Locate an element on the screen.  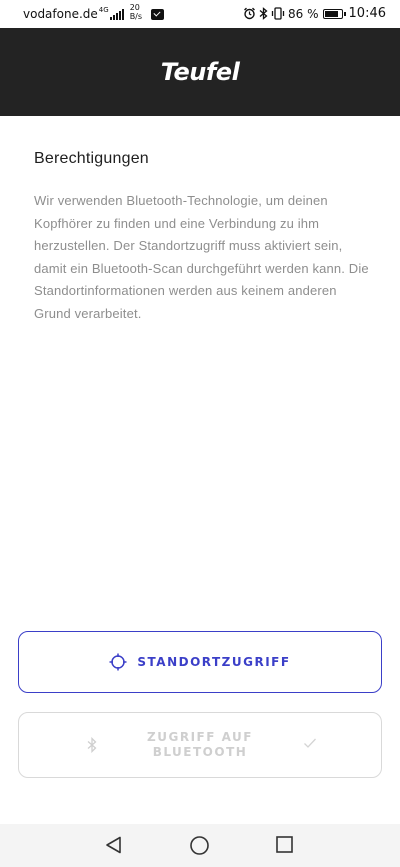
location-access-label: STANDORTZUGRIFF is located at coordinates (214, 662).